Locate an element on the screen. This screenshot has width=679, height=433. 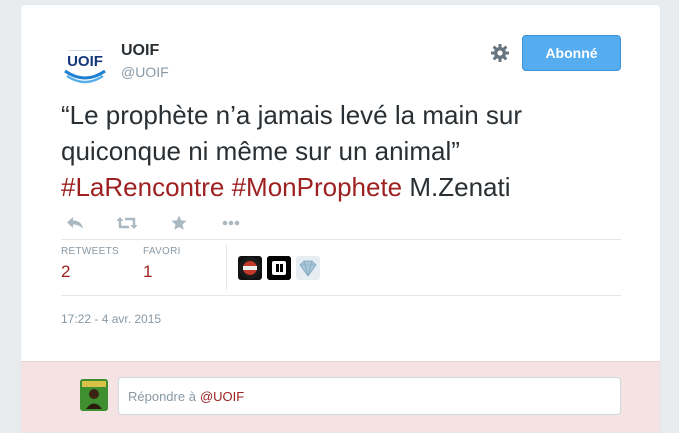
follow-button: Abonné is located at coordinates (571, 53).